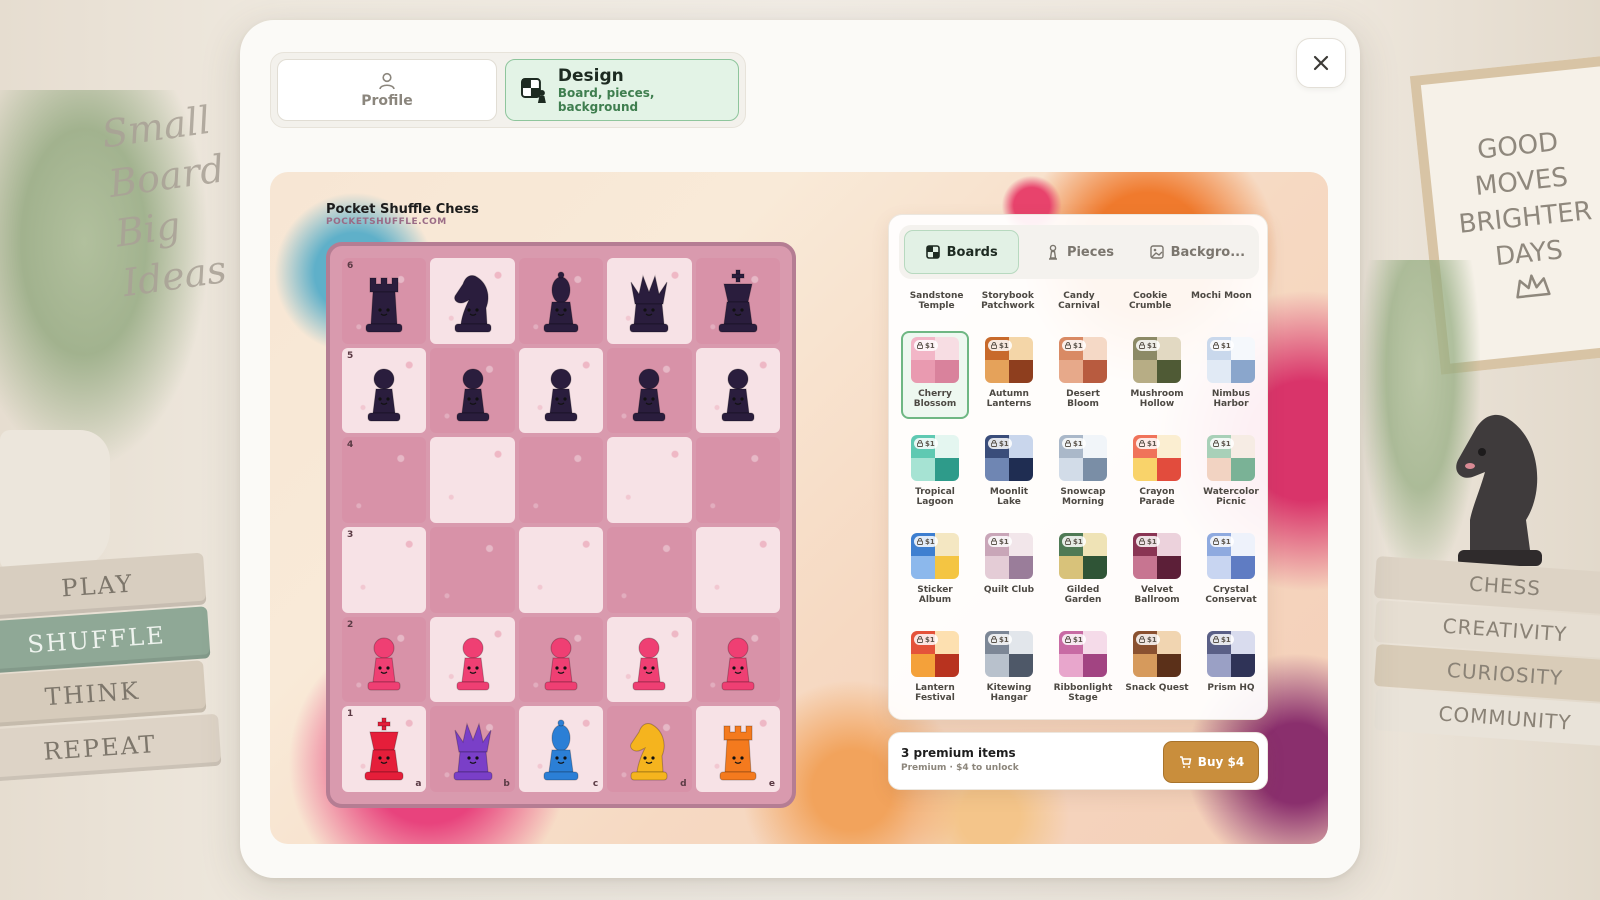  I want to click on board-square: d, so click(649, 749).